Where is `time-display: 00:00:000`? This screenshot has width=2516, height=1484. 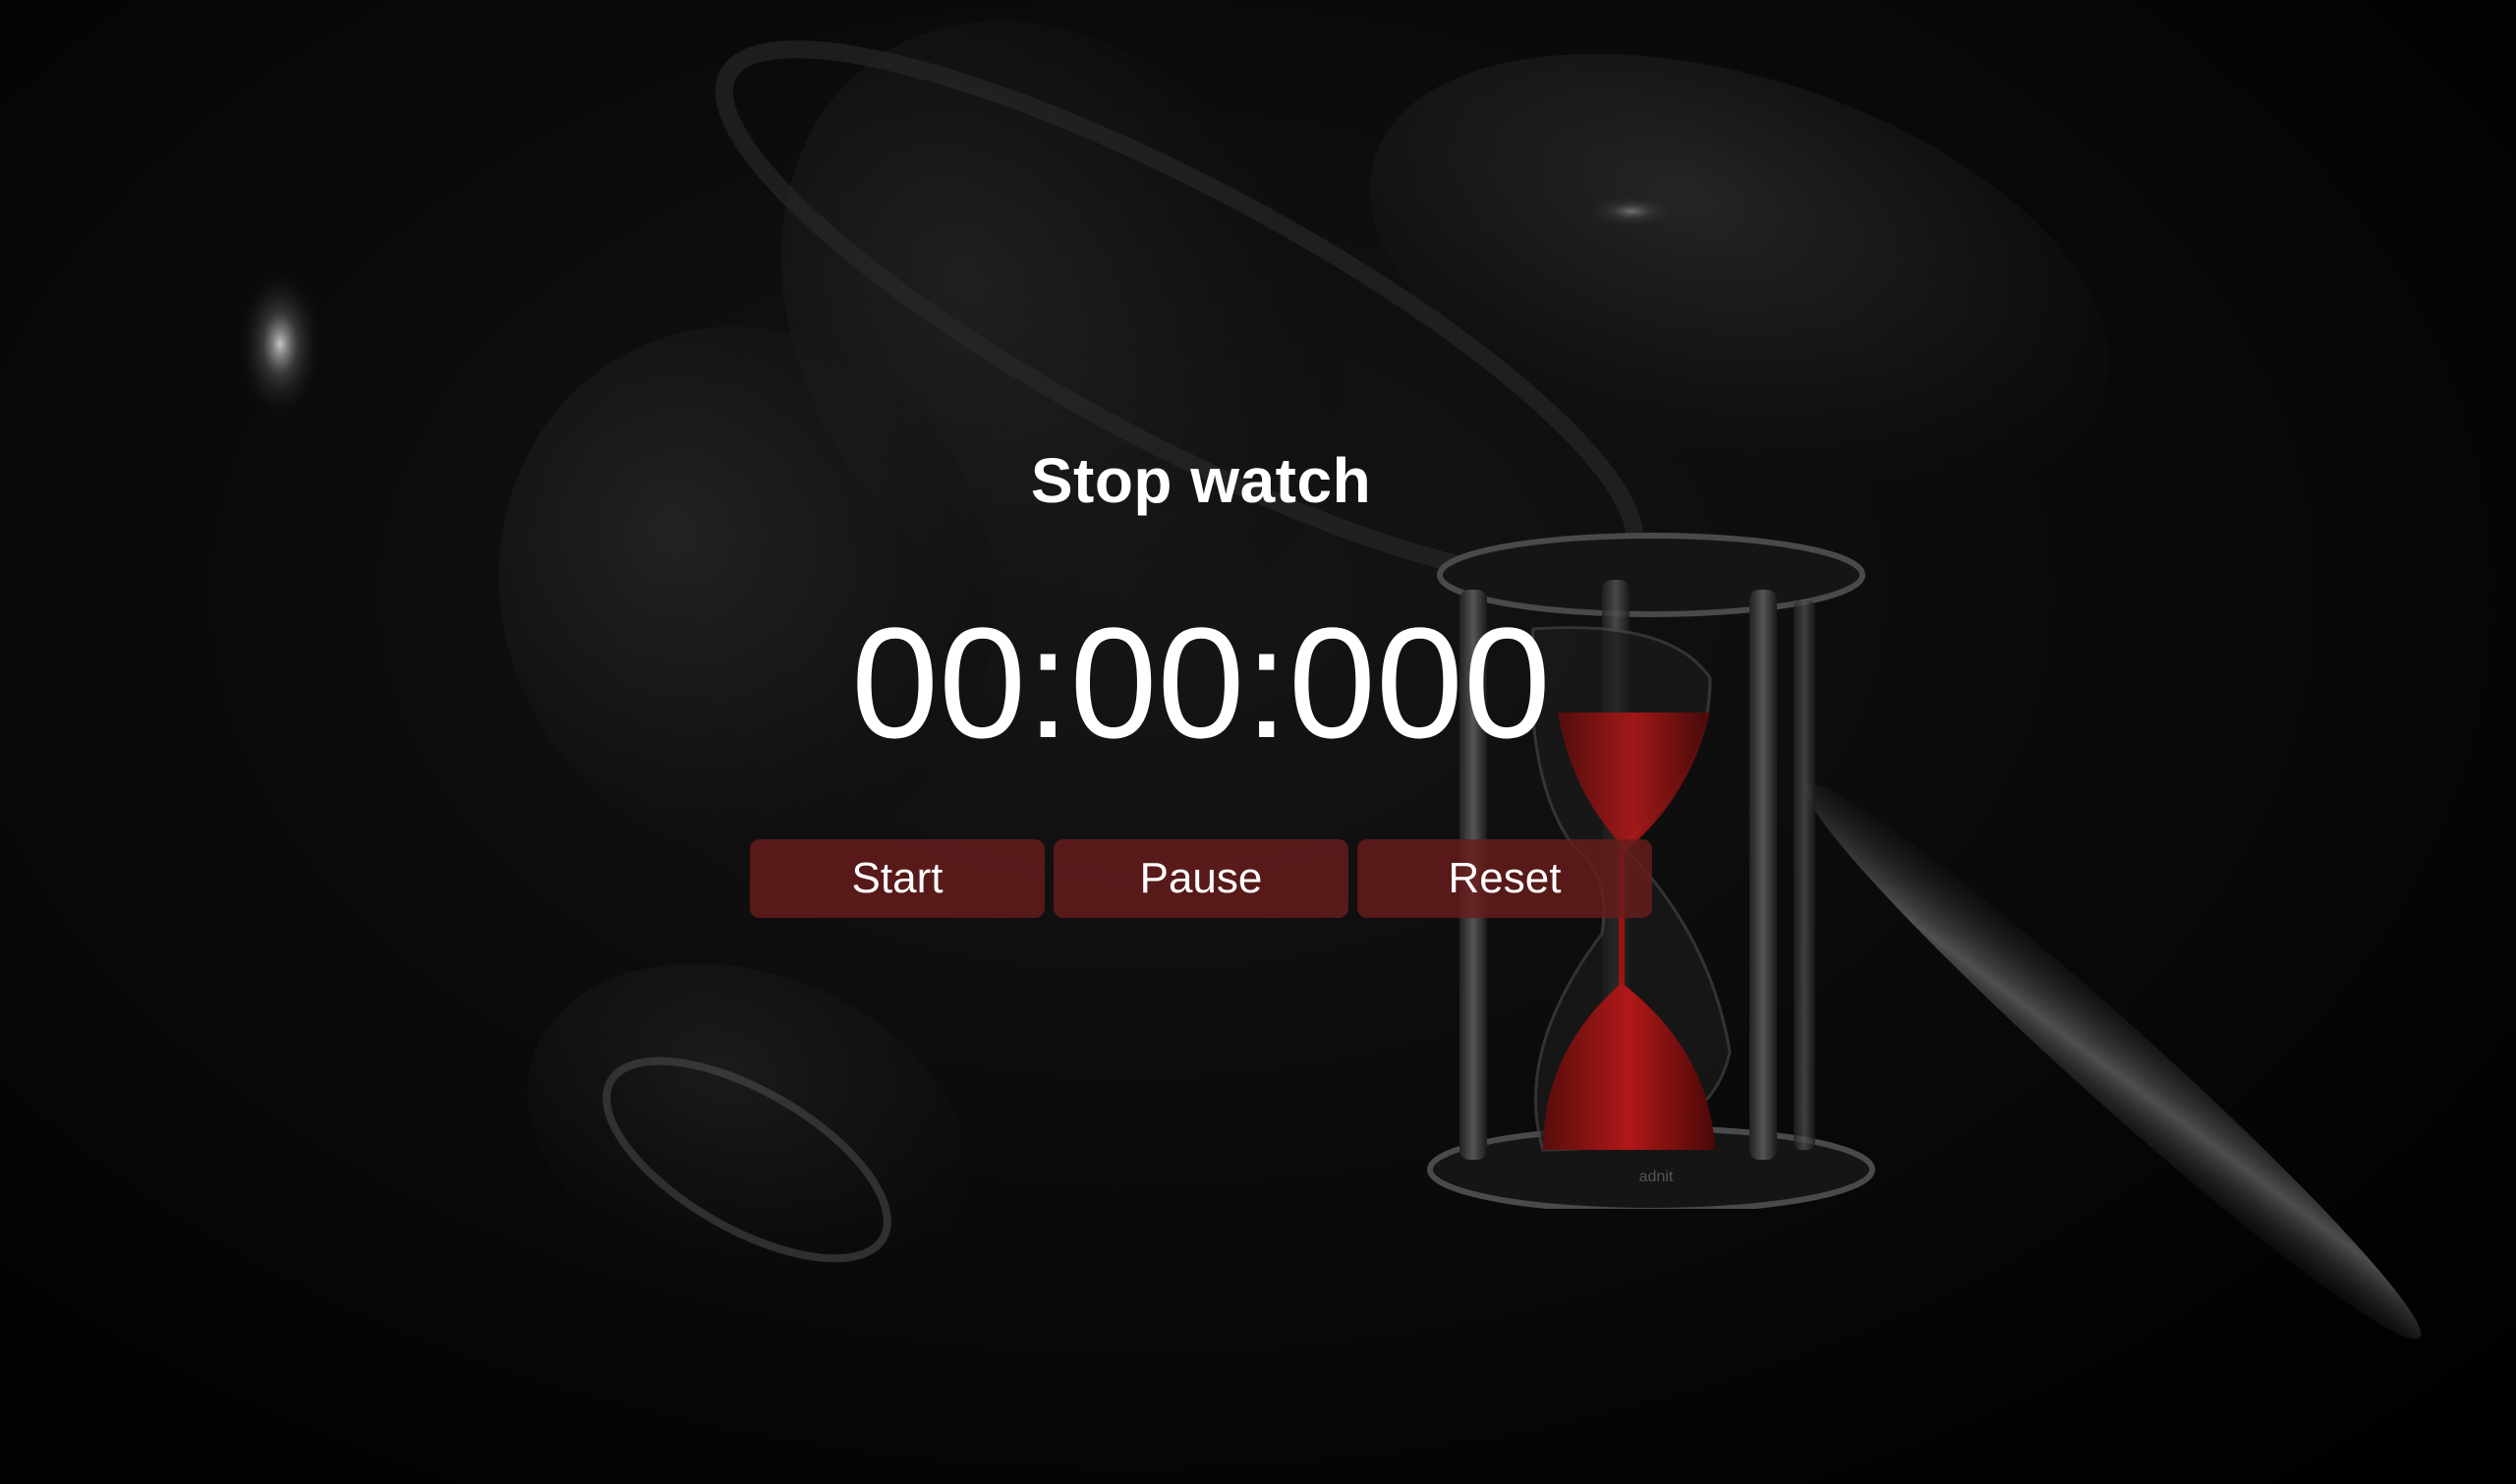
time-display: 00:00:000 is located at coordinates (1201, 683).